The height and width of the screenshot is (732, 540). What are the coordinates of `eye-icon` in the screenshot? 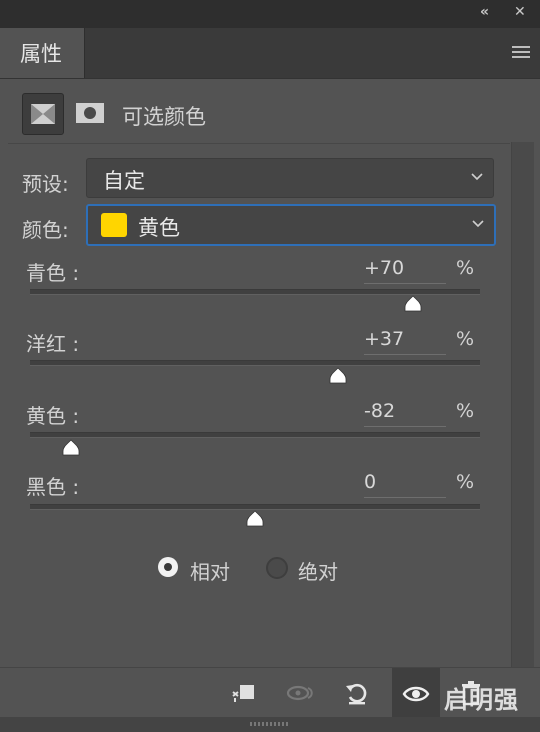 It's located at (416, 694).